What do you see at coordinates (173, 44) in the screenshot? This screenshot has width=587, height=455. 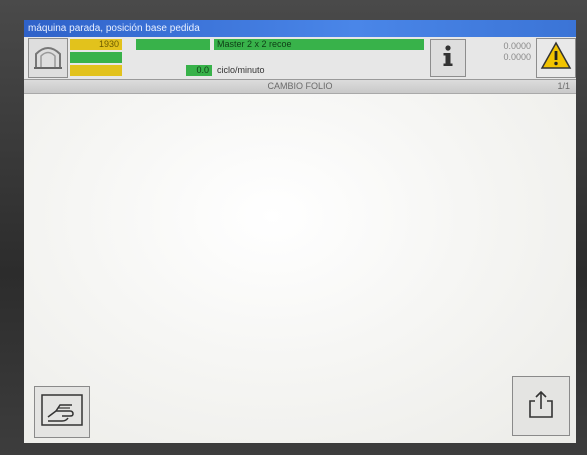 I see `green-status-cell` at bounding box center [173, 44].